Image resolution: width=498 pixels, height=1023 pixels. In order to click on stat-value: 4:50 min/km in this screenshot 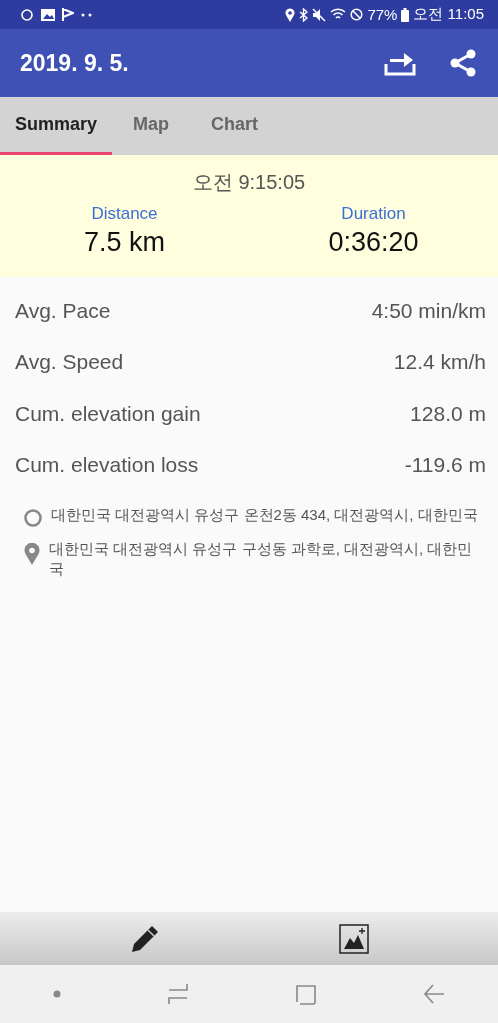, I will do `click(428, 310)`.